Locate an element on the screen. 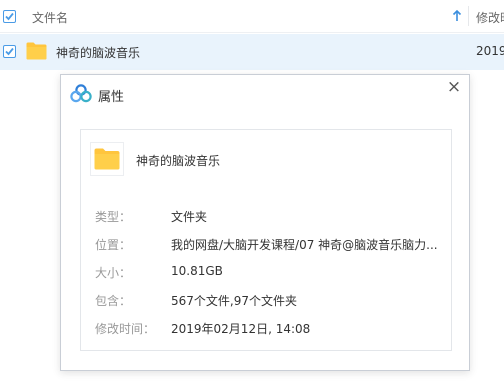 This screenshot has width=504, height=388. dialog-title-bar: 属性 × is located at coordinates (265, 94).